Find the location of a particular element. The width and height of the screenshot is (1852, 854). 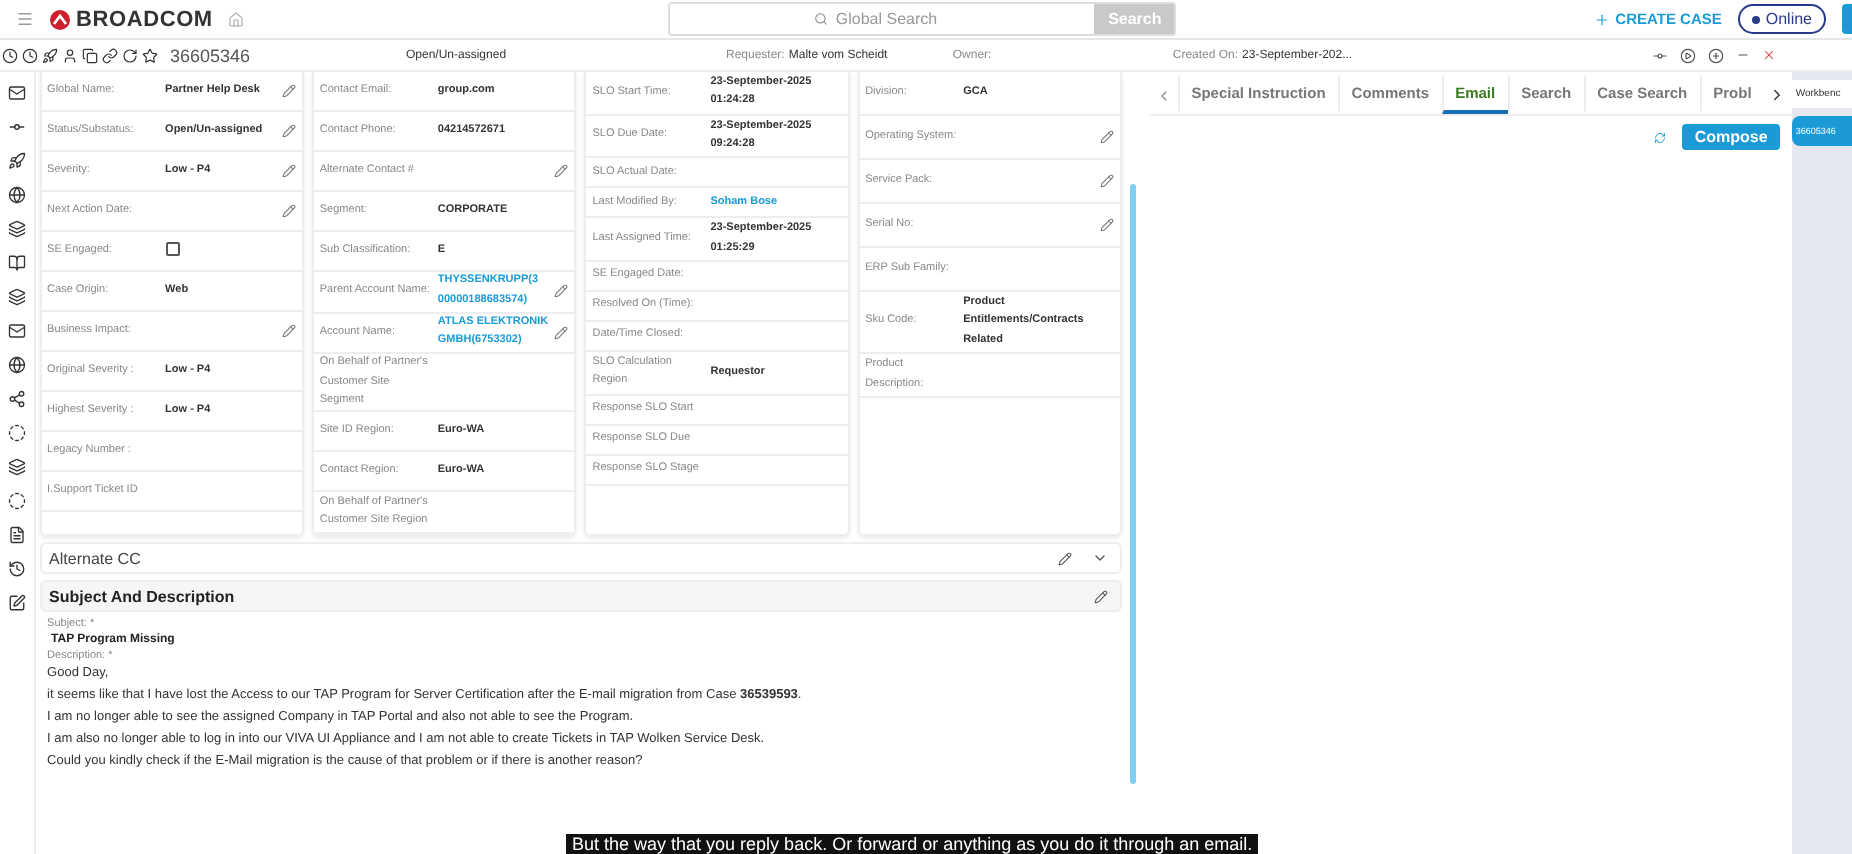

compose-button: Compose is located at coordinates (1731, 137).